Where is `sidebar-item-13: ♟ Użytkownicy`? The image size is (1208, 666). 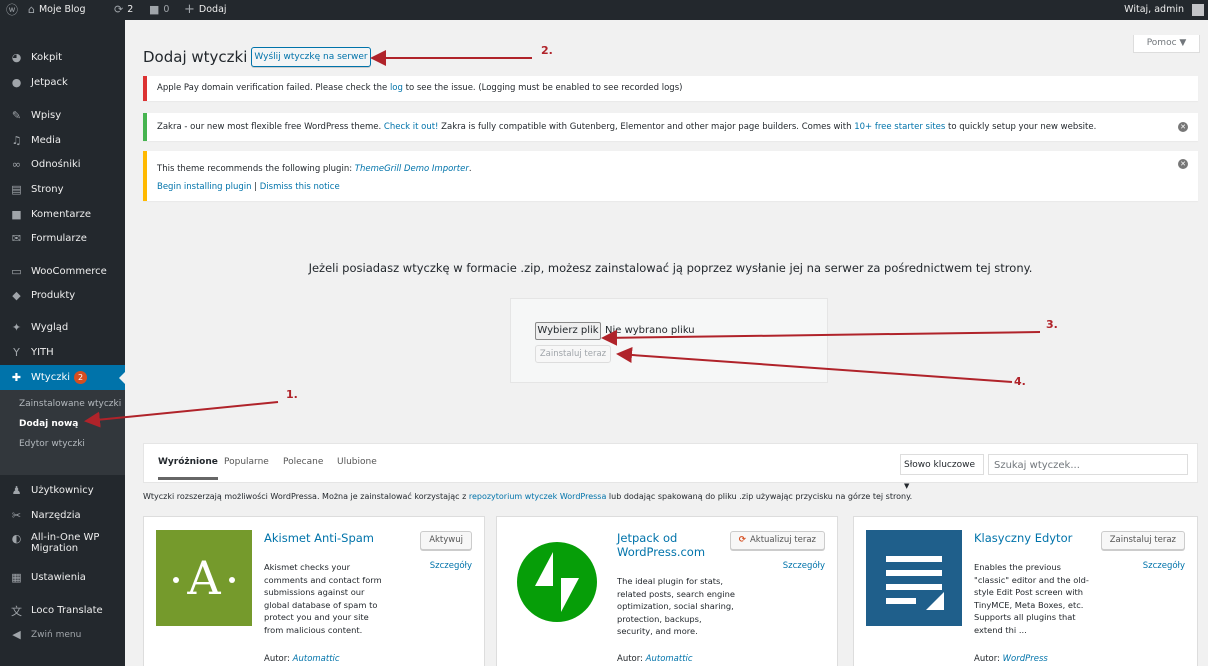
sidebar-item-13: ♟ Użytkownicy is located at coordinates (62, 490).